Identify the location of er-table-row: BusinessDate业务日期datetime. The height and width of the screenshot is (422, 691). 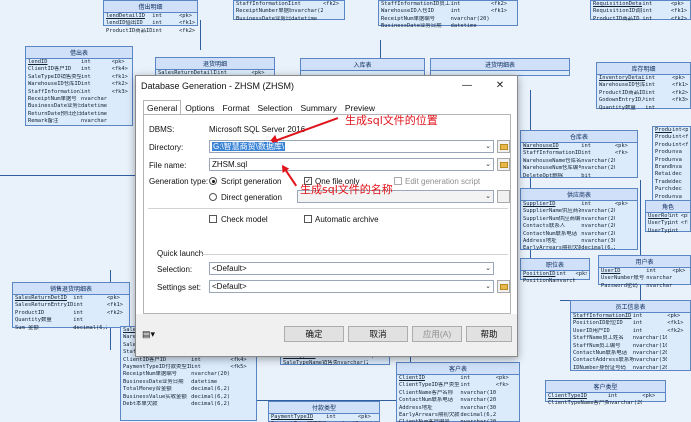
(289, 19).